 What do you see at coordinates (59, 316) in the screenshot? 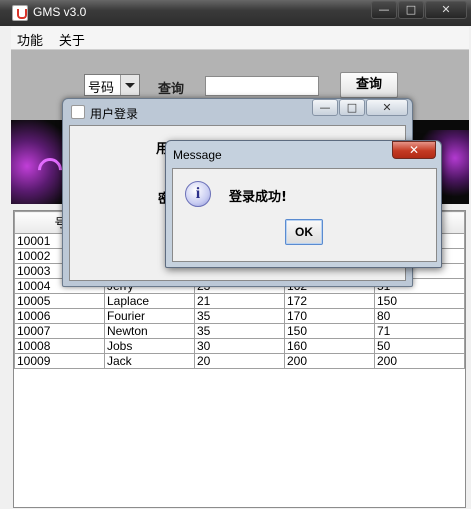
I see `table-cell: 10006` at bounding box center [59, 316].